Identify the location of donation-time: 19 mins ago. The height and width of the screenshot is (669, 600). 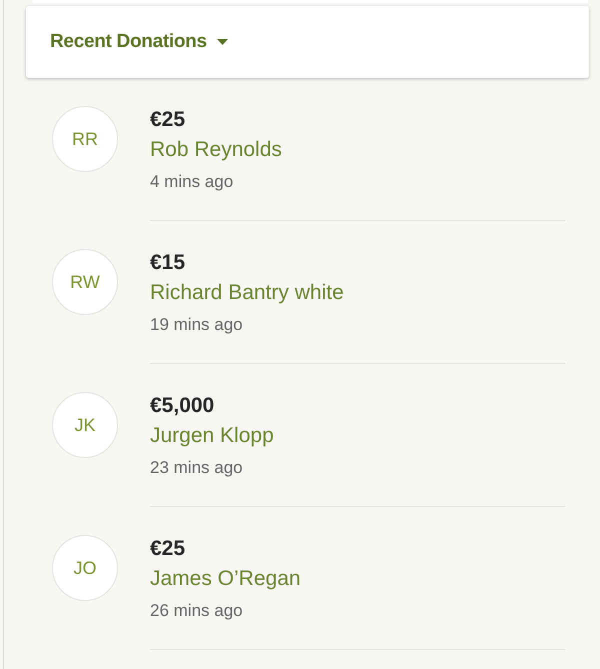
(196, 325).